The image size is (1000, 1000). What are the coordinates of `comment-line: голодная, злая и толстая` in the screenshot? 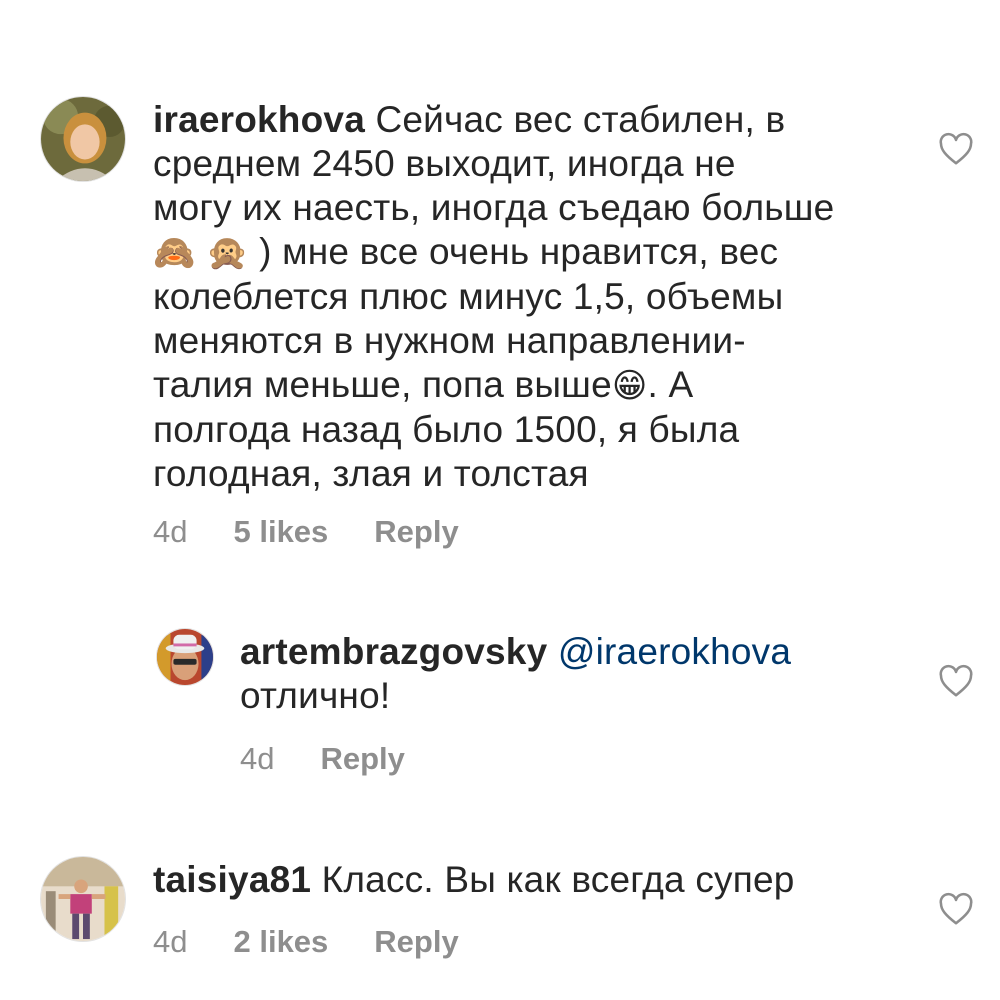 It's located at (371, 473).